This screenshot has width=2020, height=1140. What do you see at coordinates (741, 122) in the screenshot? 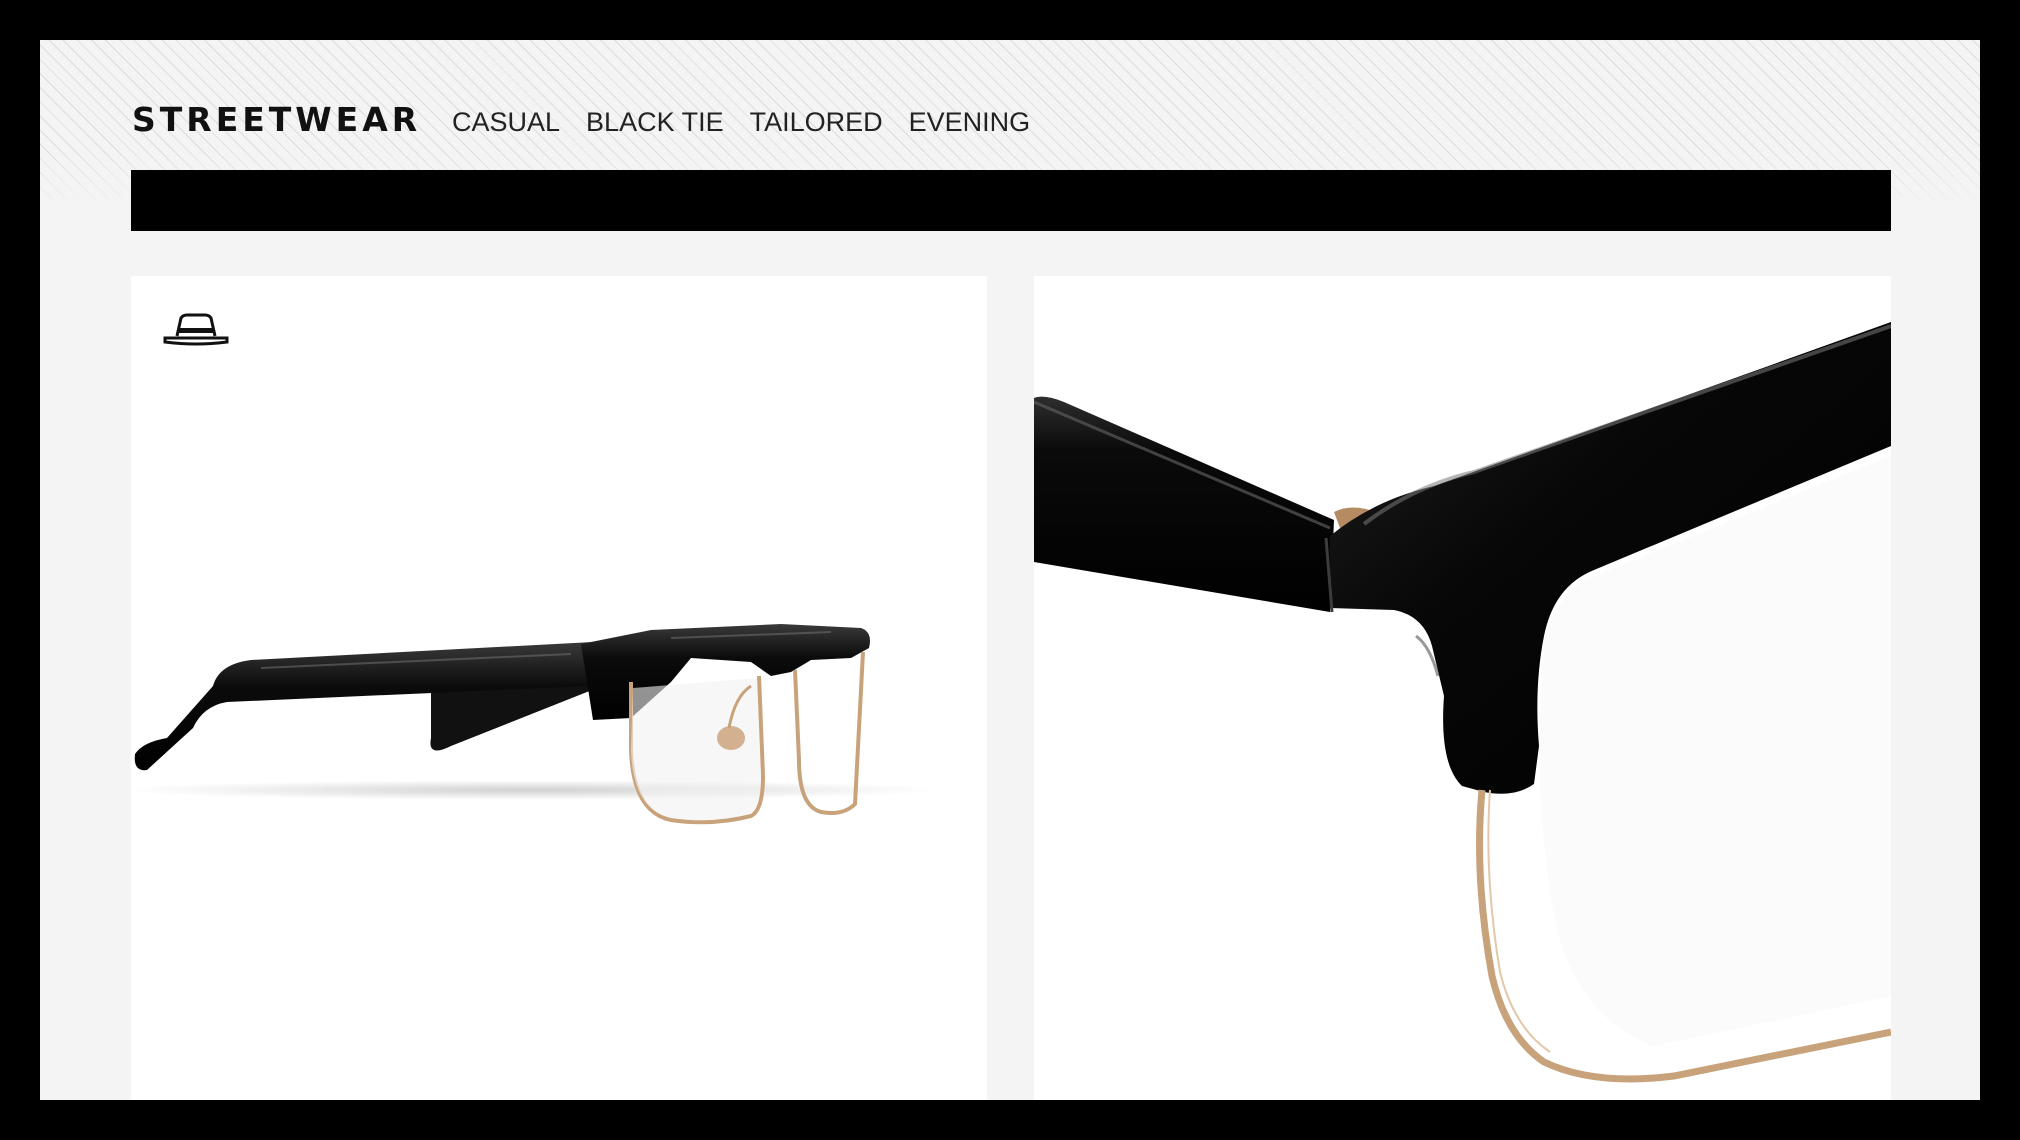
I see `main-nav: CASUAL BLACK TIE TAILORED EVENING` at bounding box center [741, 122].